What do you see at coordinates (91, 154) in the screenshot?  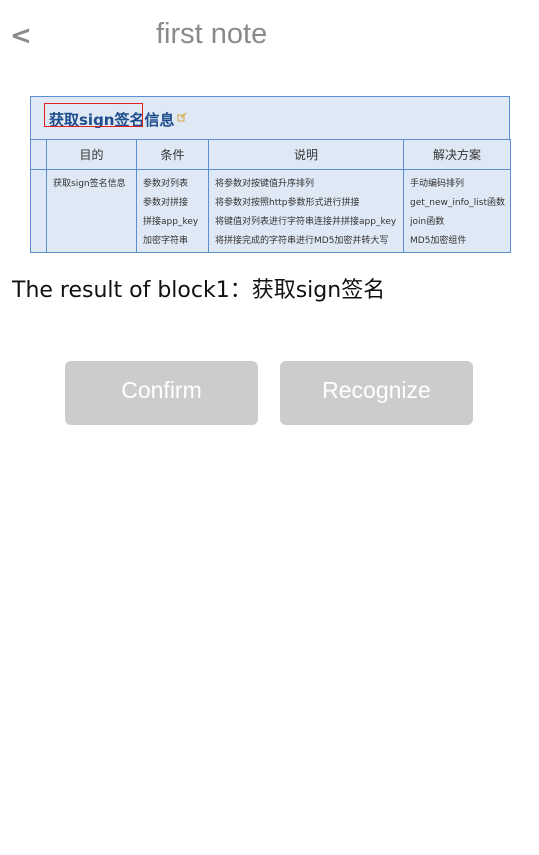 I see `table-header-cell: 目的` at bounding box center [91, 154].